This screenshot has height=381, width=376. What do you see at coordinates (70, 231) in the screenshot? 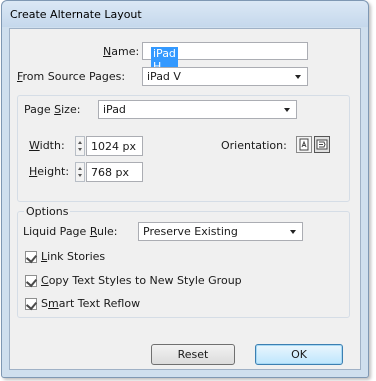
I see `liquid-page-rule-label: Liquid Page Rule:` at bounding box center [70, 231].